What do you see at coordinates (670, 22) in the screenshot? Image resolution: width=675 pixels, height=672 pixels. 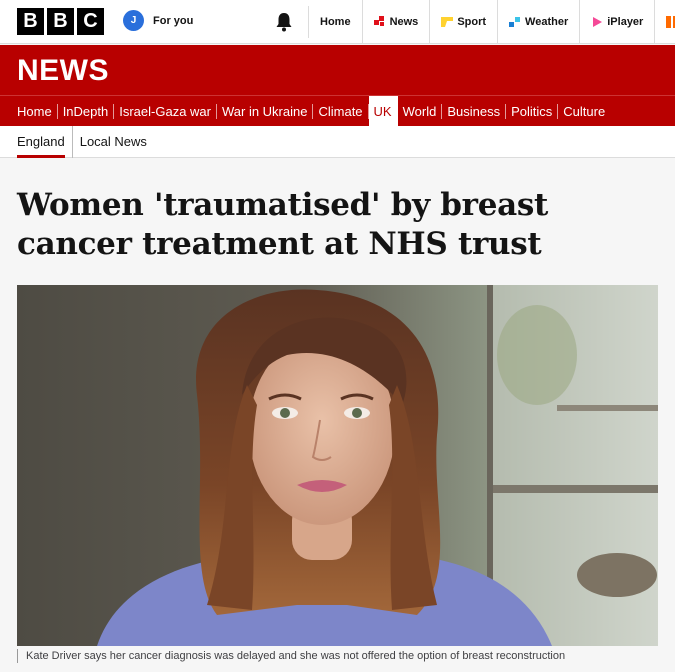 I see `sounds-icon` at bounding box center [670, 22].